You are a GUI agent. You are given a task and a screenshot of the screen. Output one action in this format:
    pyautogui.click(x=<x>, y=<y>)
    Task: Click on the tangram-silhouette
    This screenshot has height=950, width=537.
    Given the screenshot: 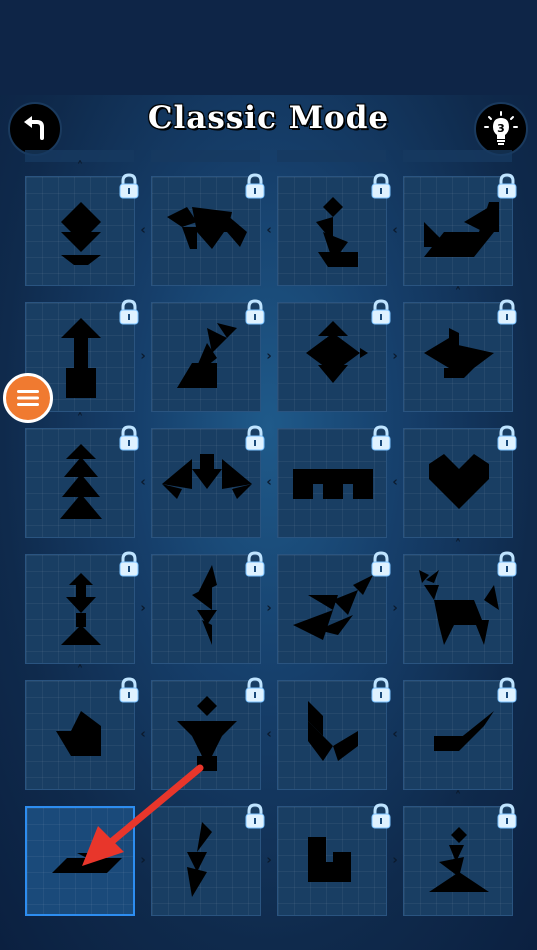 What is the action you would take?
    pyautogui.click(x=87, y=863)
    